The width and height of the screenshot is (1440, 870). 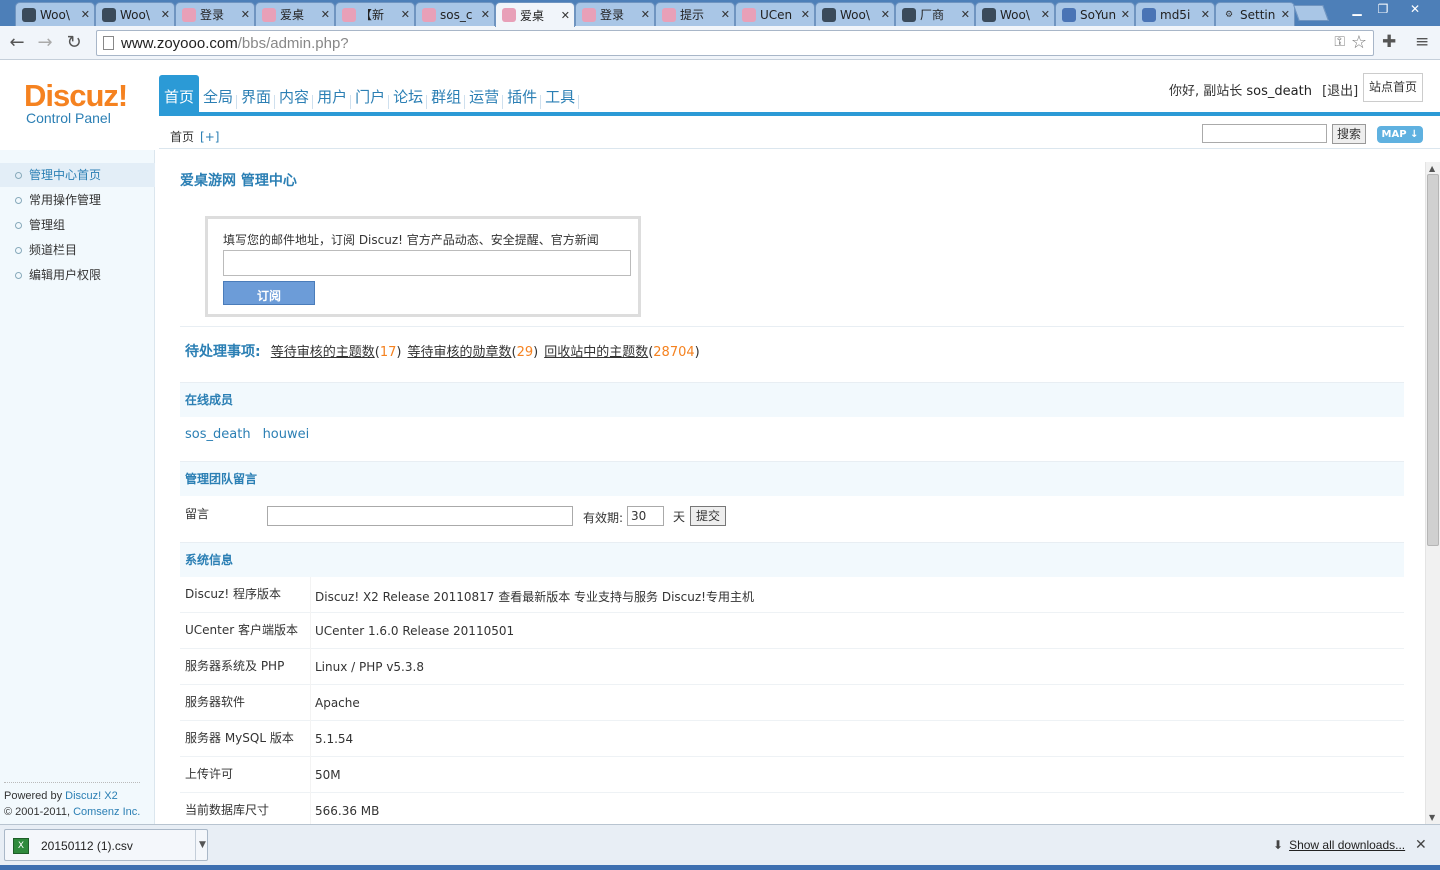 I want to click on vertical-scrollbar: ▲ ▼, so click(x=1432, y=493).